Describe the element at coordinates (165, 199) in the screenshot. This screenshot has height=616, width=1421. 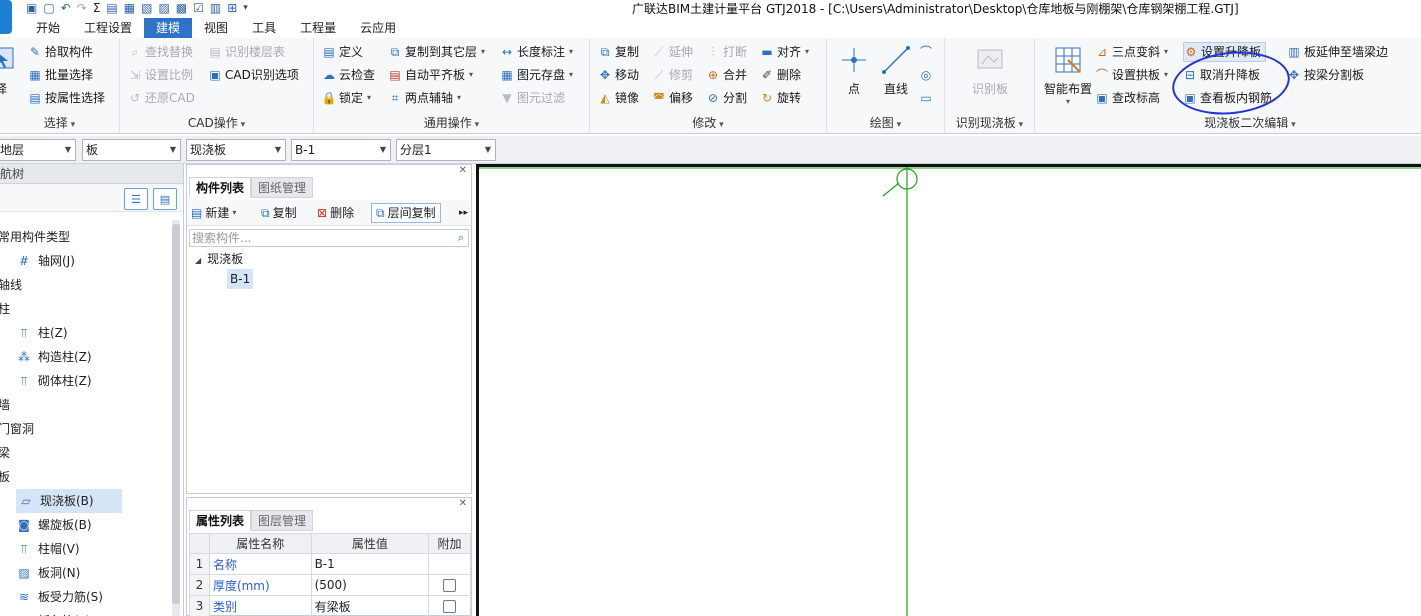
I see `panel-view-button: ▤` at that location.